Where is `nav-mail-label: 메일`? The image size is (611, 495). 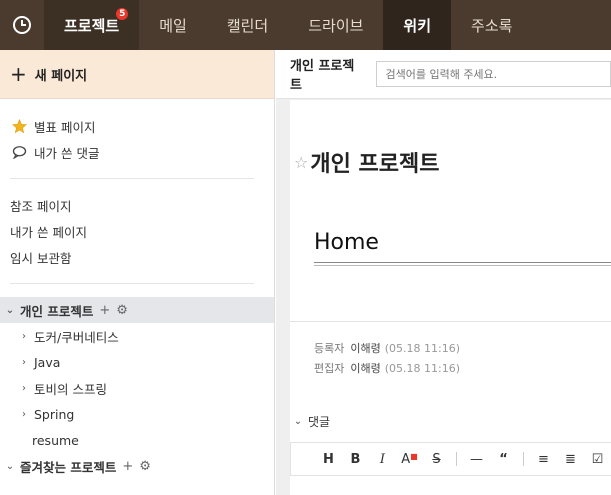 nav-mail-label: 메일 is located at coordinates (173, 25).